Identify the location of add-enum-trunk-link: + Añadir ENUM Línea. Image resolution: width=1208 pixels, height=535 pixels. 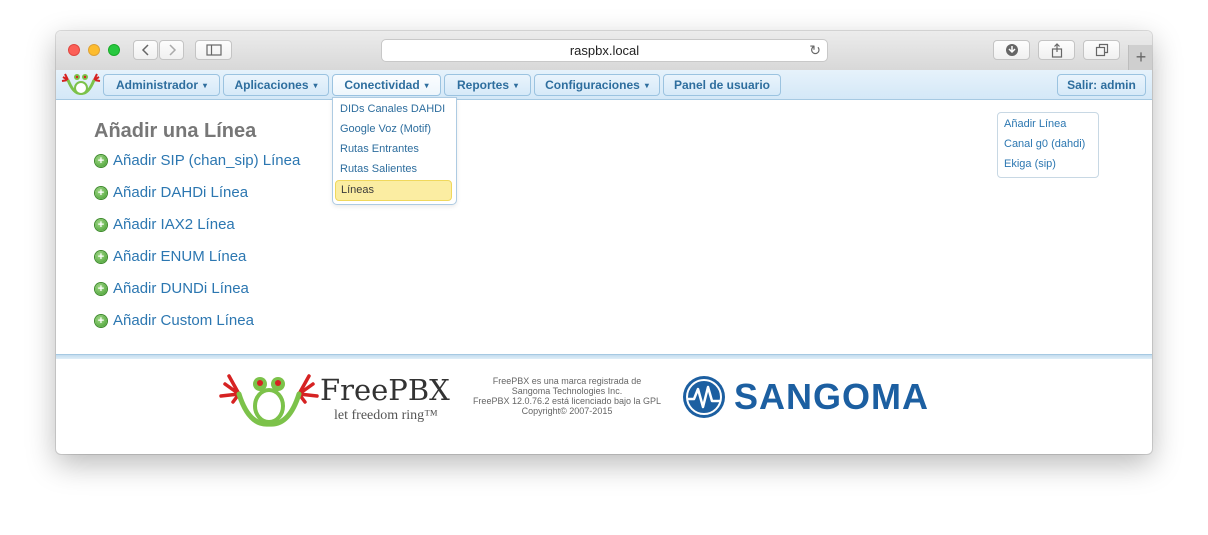
(170, 257).